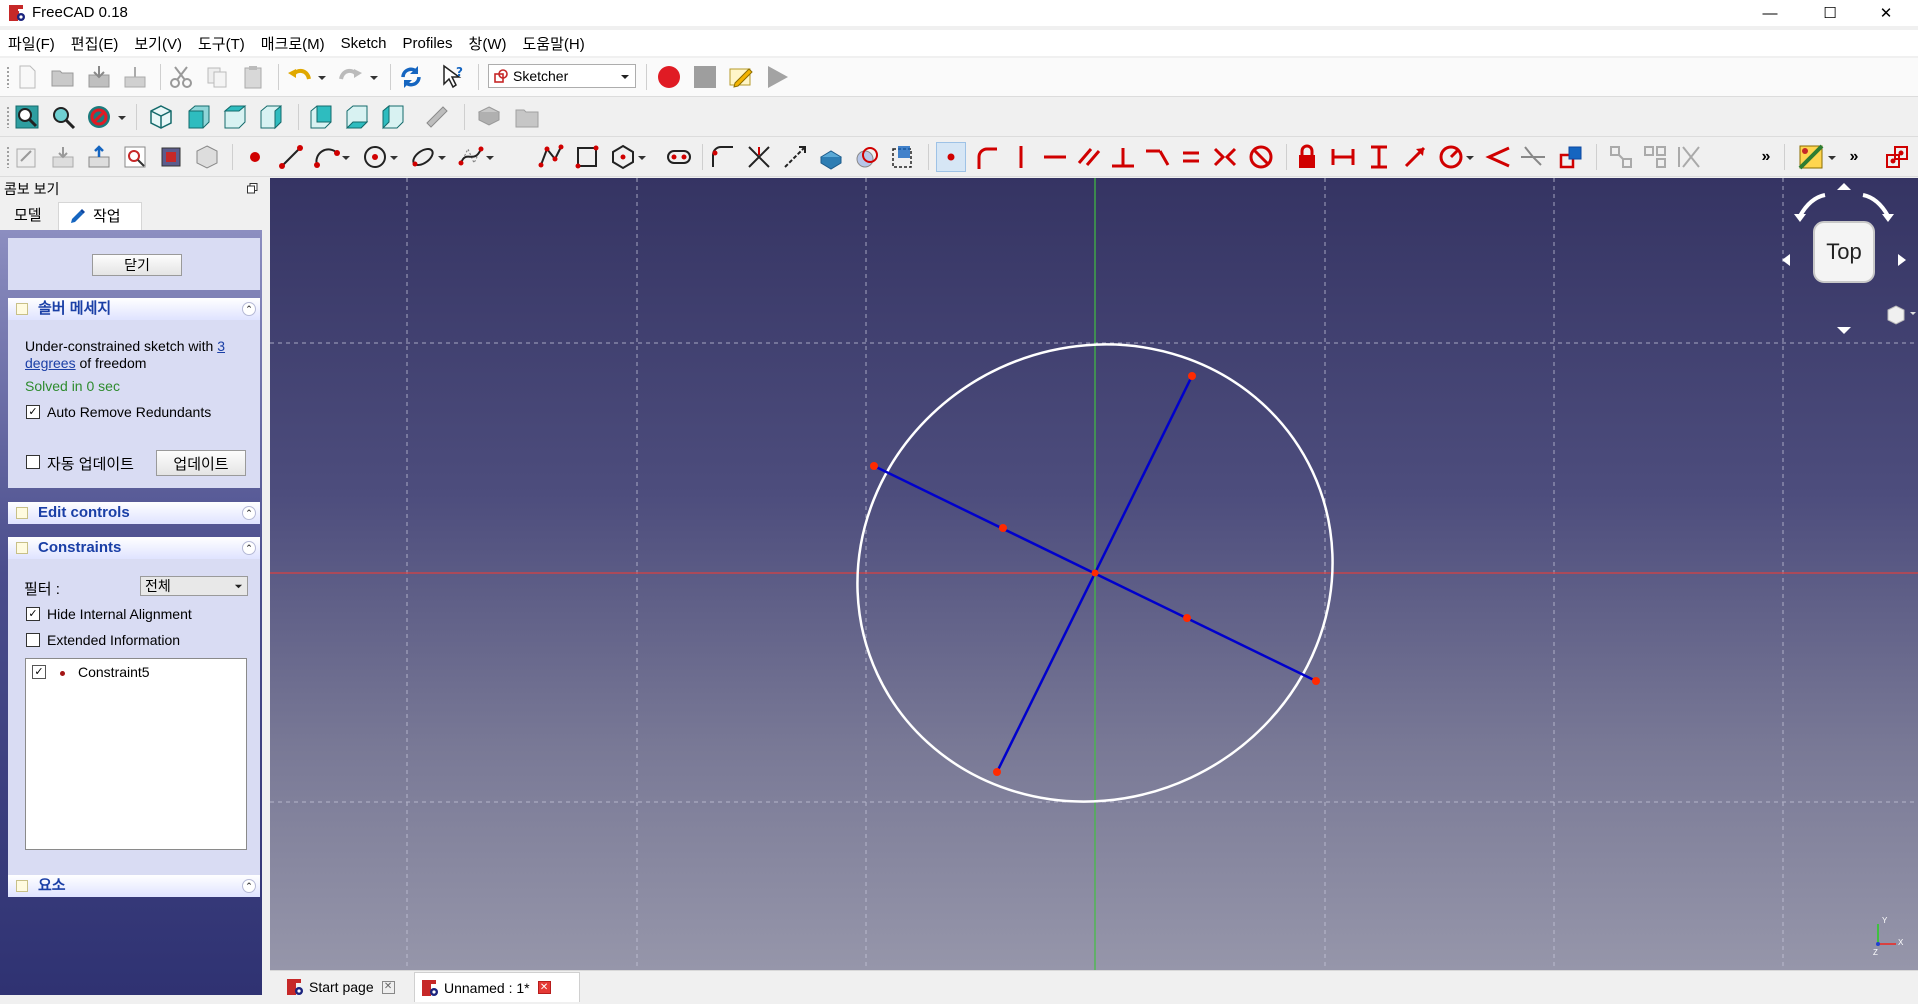 The image size is (1918, 1004). I want to click on macro-stop-button, so click(705, 77).